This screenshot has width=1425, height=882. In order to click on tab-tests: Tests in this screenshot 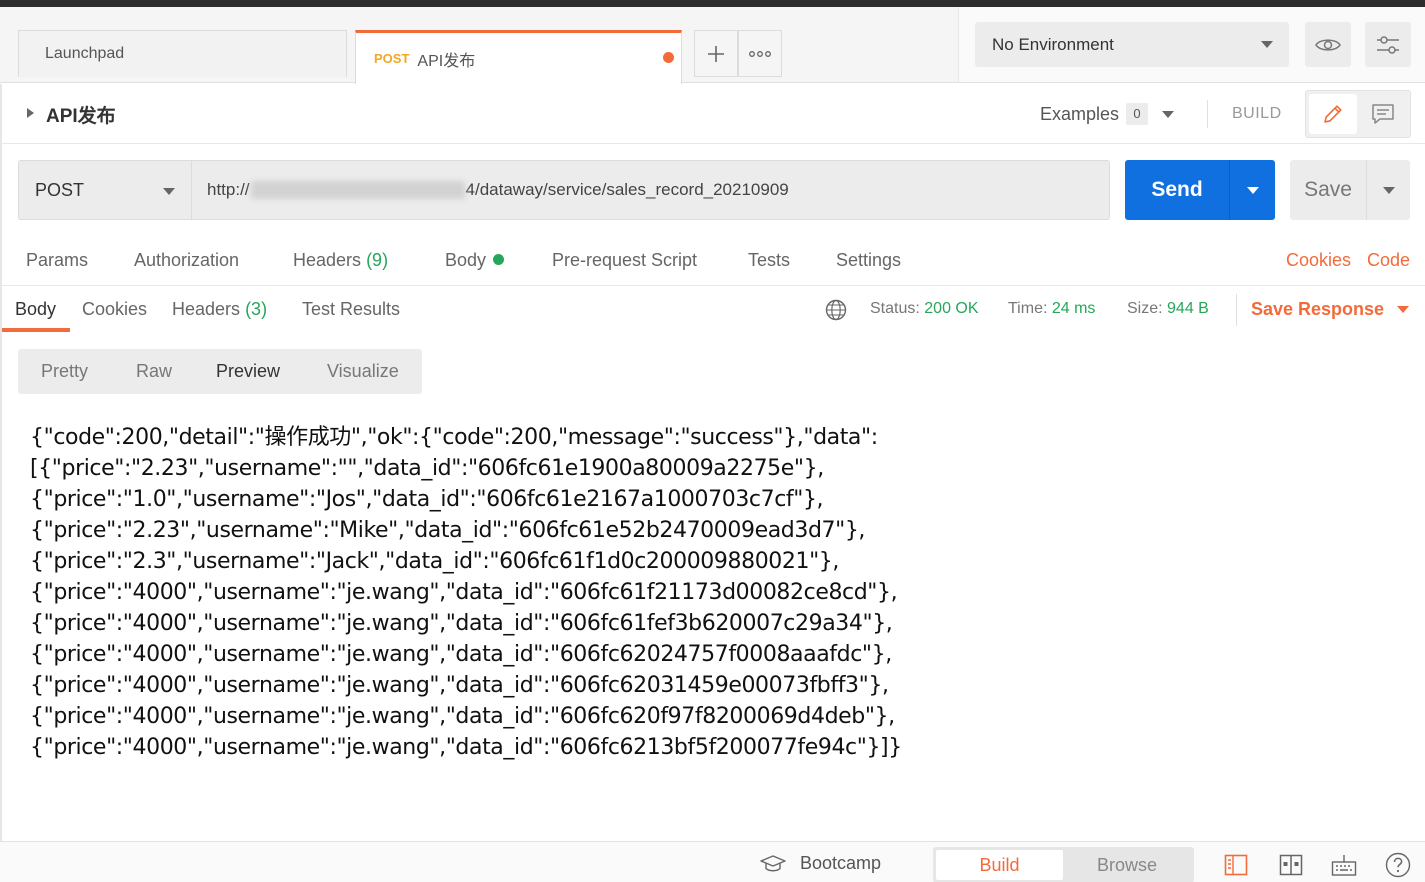, I will do `click(769, 260)`.